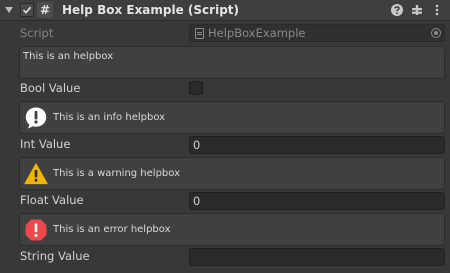 The image size is (450, 273). I want to click on helpbox-info: This is an info helpbox, so click(232, 117).